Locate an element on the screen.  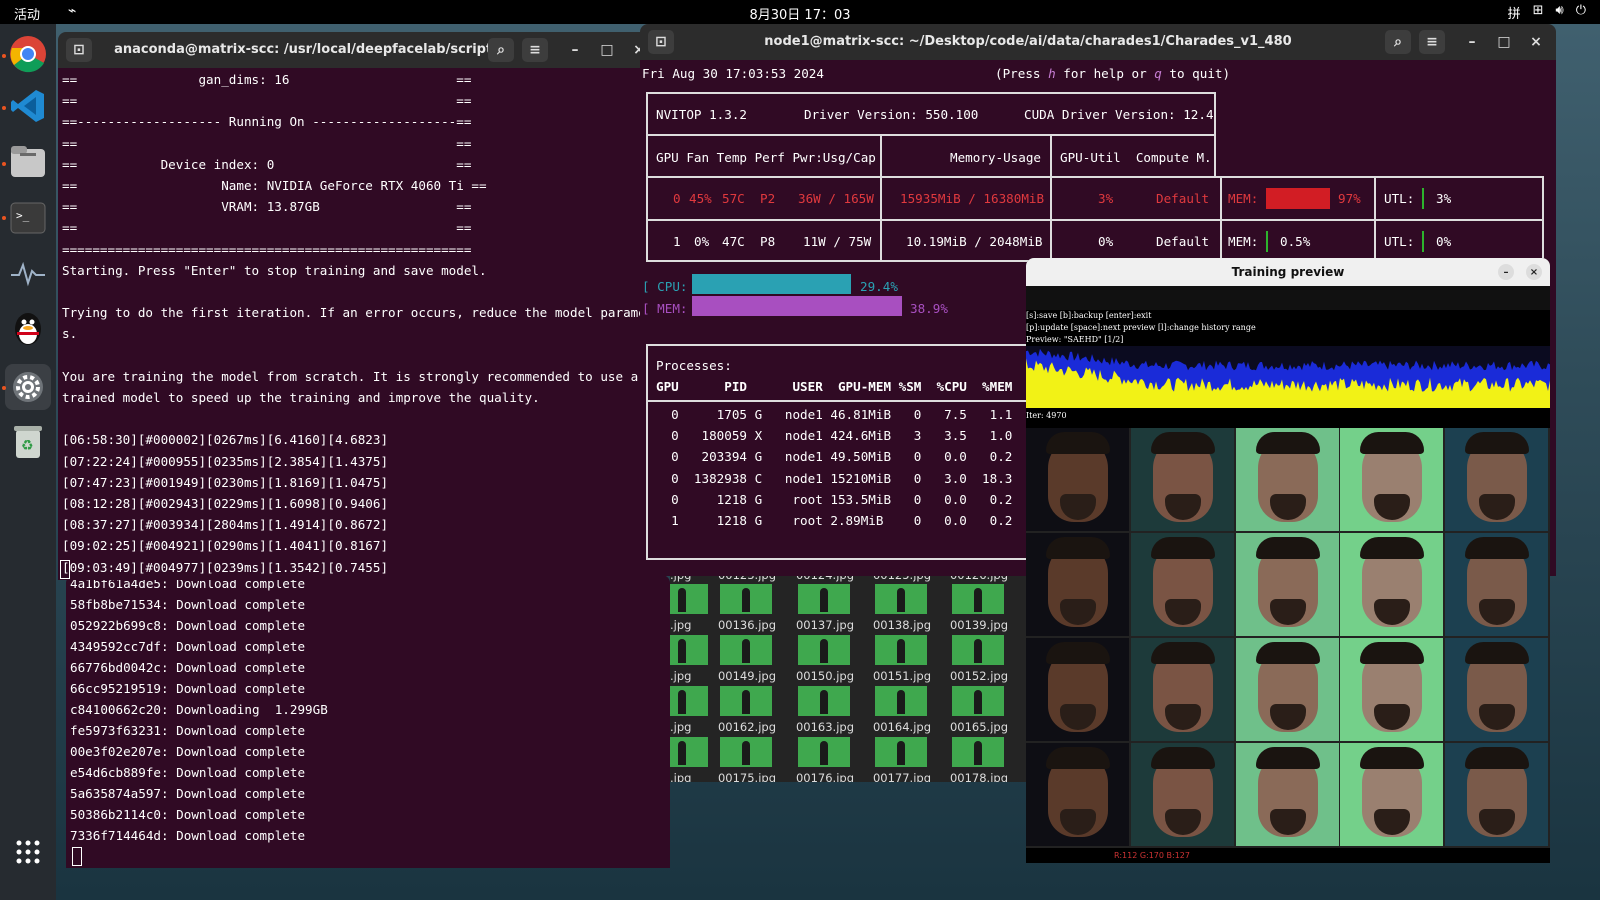
file-name: 00138.jpg is located at coordinates (902, 625).